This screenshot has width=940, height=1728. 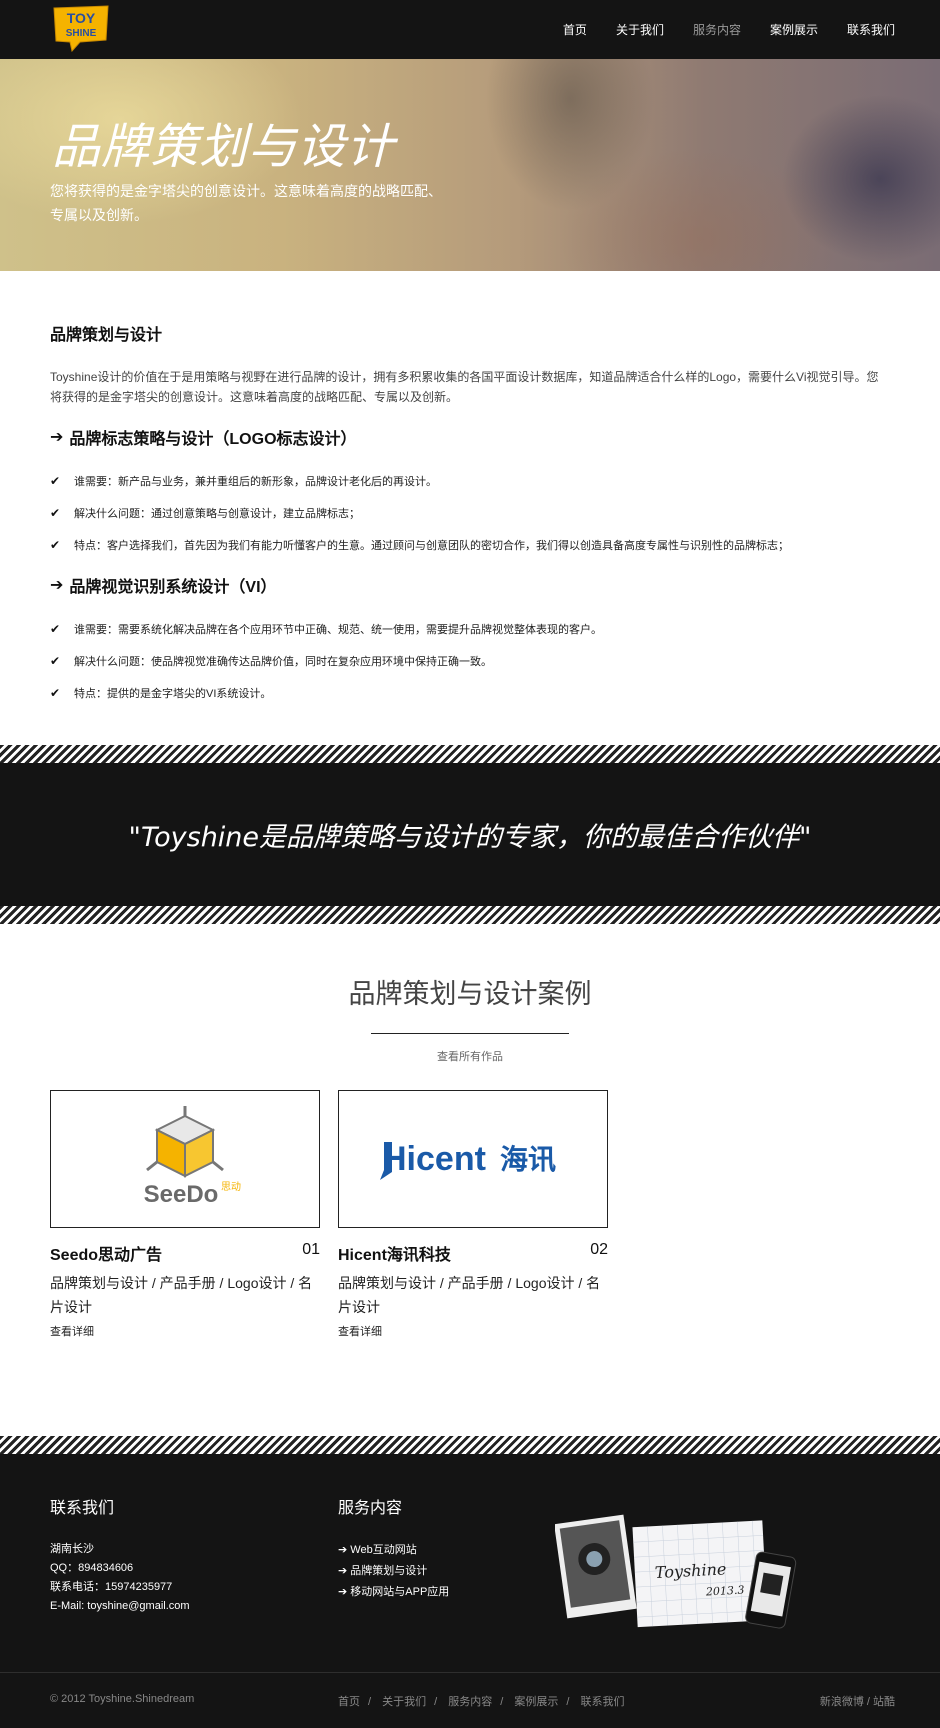 I want to click on list-item: ✔ 解决什么问题：通过创意策略与创意设计，建立品牌标志；, so click(x=470, y=513).